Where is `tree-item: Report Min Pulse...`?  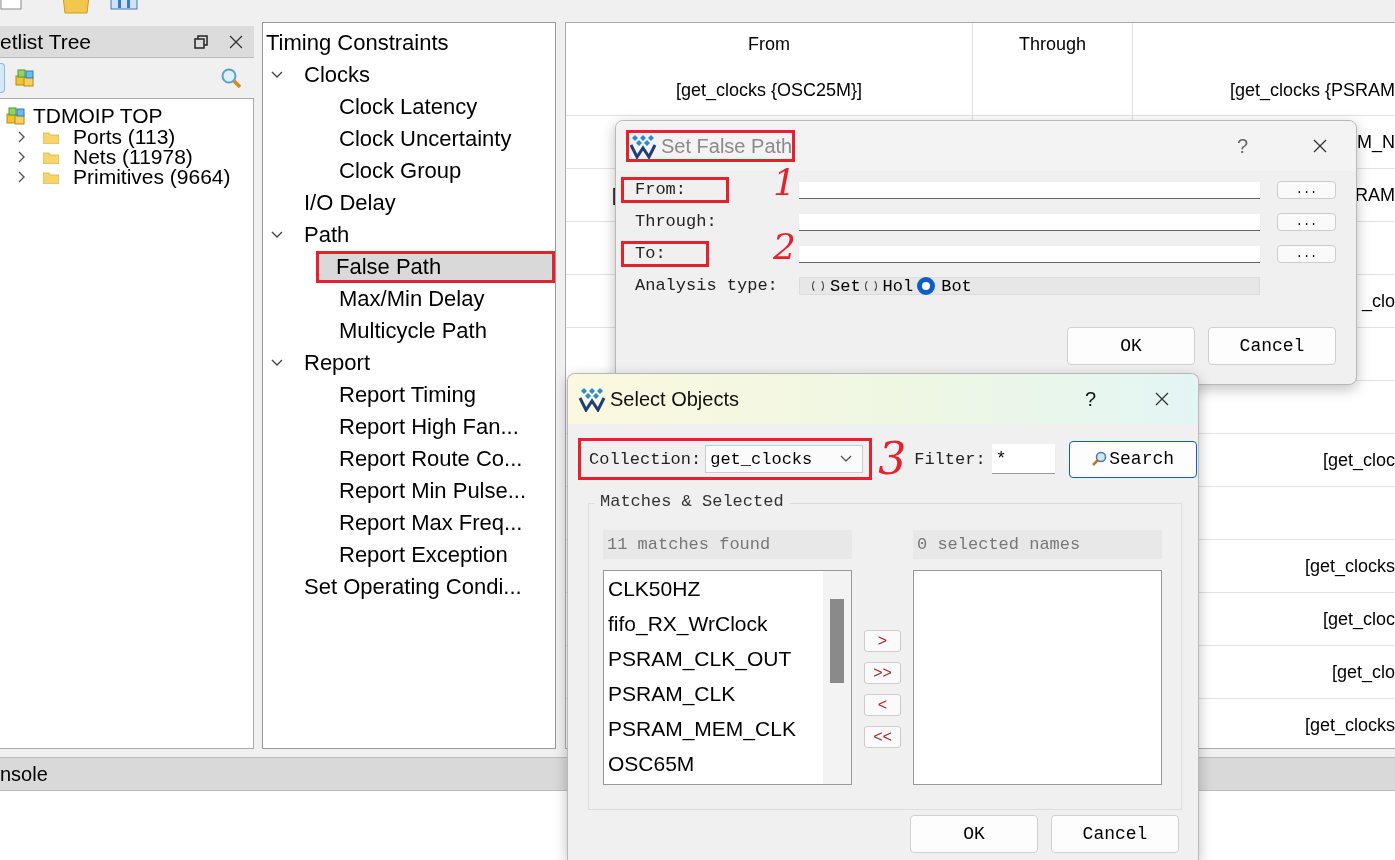 tree-item: Report Min Pulse... is located at coordinates (445, 491).